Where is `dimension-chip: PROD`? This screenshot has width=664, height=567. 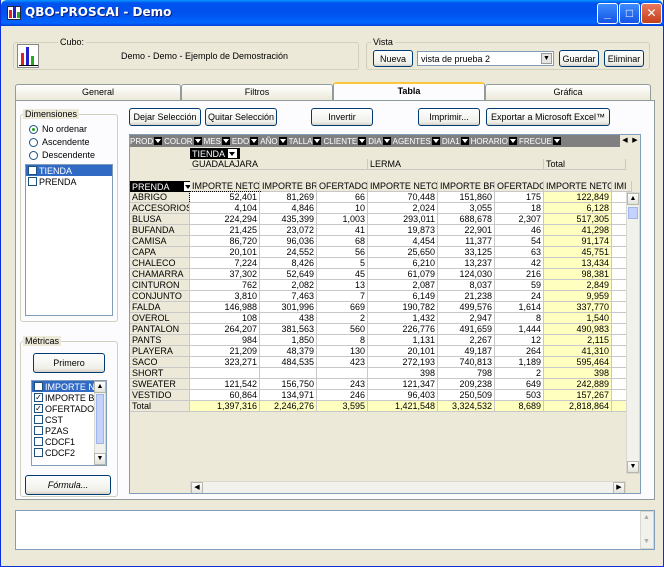
dimension-chip: PROD is located at coordinates (146, 141).